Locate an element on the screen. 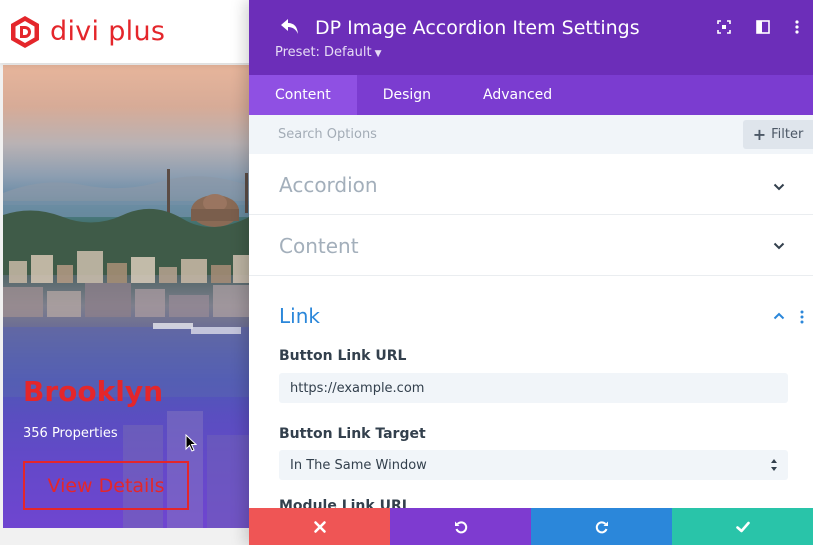  search-options-input is located at coordinates (497, 134).